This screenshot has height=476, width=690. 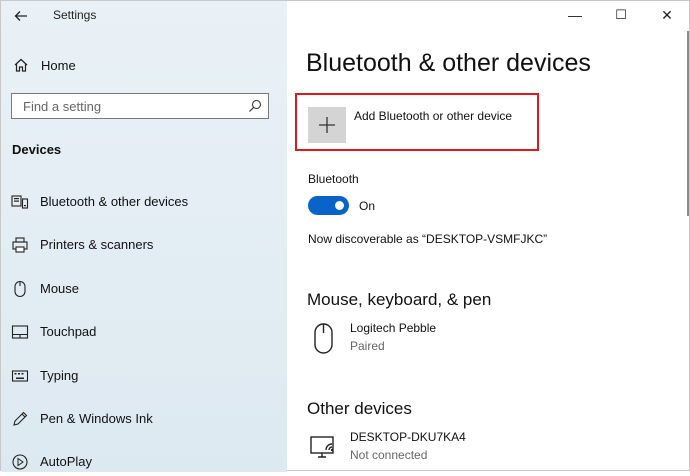 What do you see at coordinates (393, 328) in the screenshot?
I see `device-name: Logitech Pebble` at bounding box center [393, 328].